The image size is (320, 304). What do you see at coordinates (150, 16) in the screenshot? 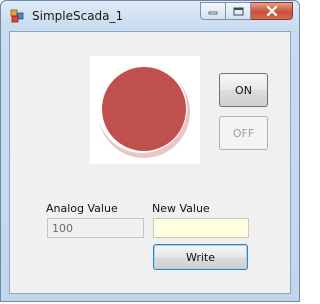
I see `title-bar: SimpleScada_1` at bounding box center [150, 16].